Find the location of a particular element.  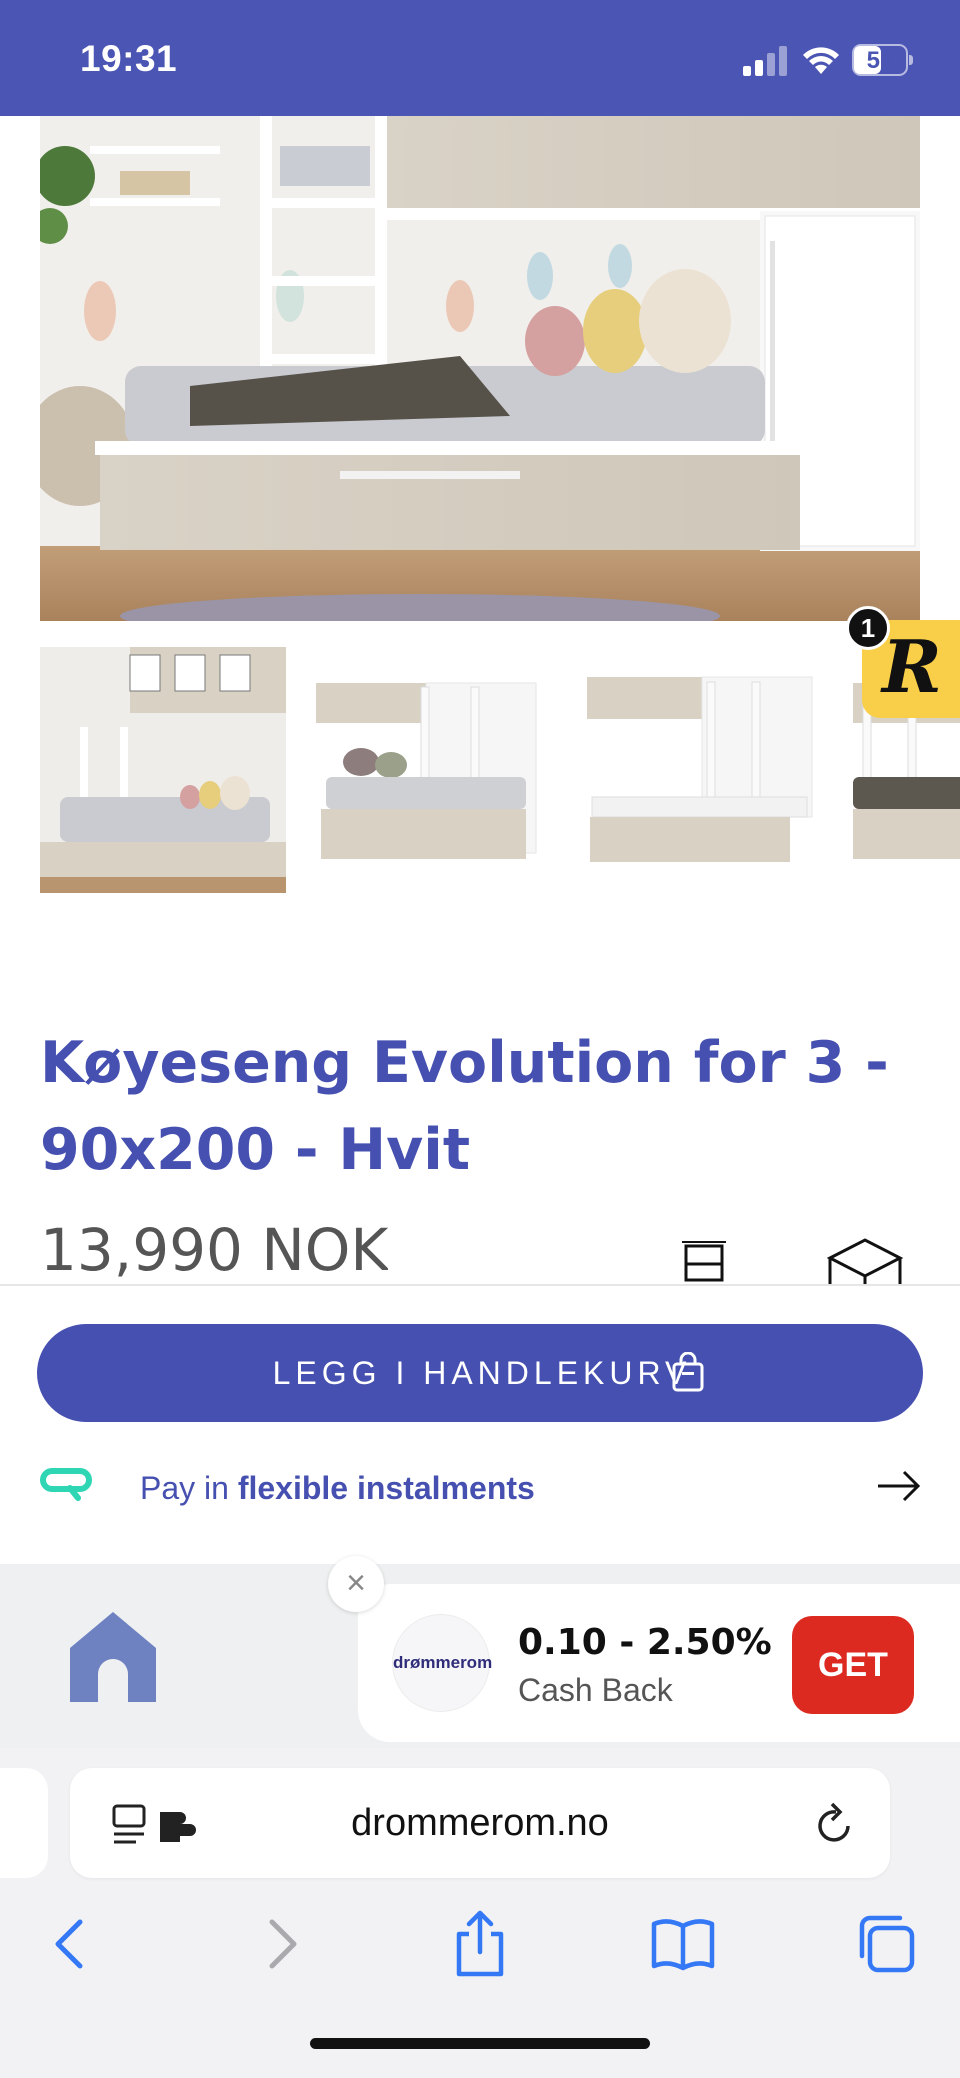

installments-link: Pay in flexible instalments is located at coordinates (480, 1490).